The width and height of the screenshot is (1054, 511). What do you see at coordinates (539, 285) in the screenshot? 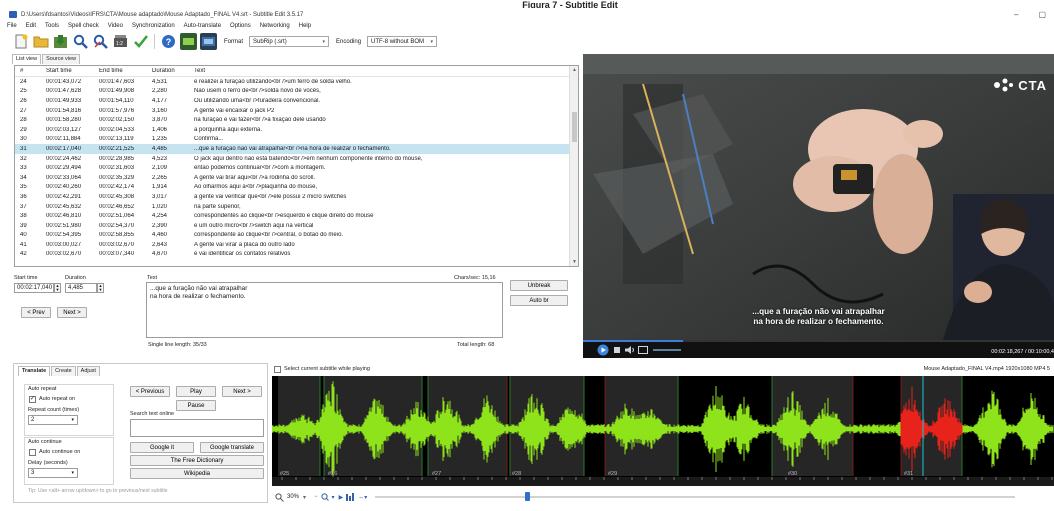
I see `unbreak-button: Unbreak` at bounding box center [539, 285].